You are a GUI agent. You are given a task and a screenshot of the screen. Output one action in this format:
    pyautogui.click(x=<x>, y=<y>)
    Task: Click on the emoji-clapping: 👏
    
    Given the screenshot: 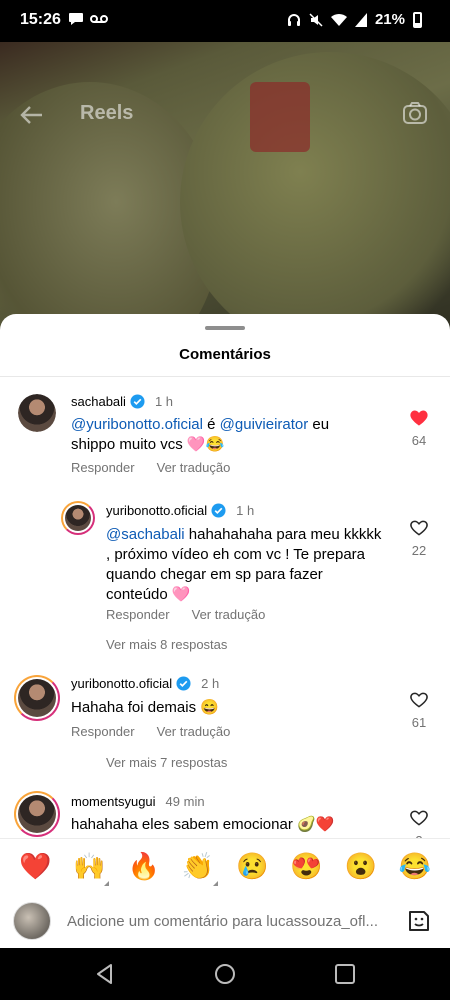 What is the action you would take?
    pyautogui.click(x=198, y=868)
    